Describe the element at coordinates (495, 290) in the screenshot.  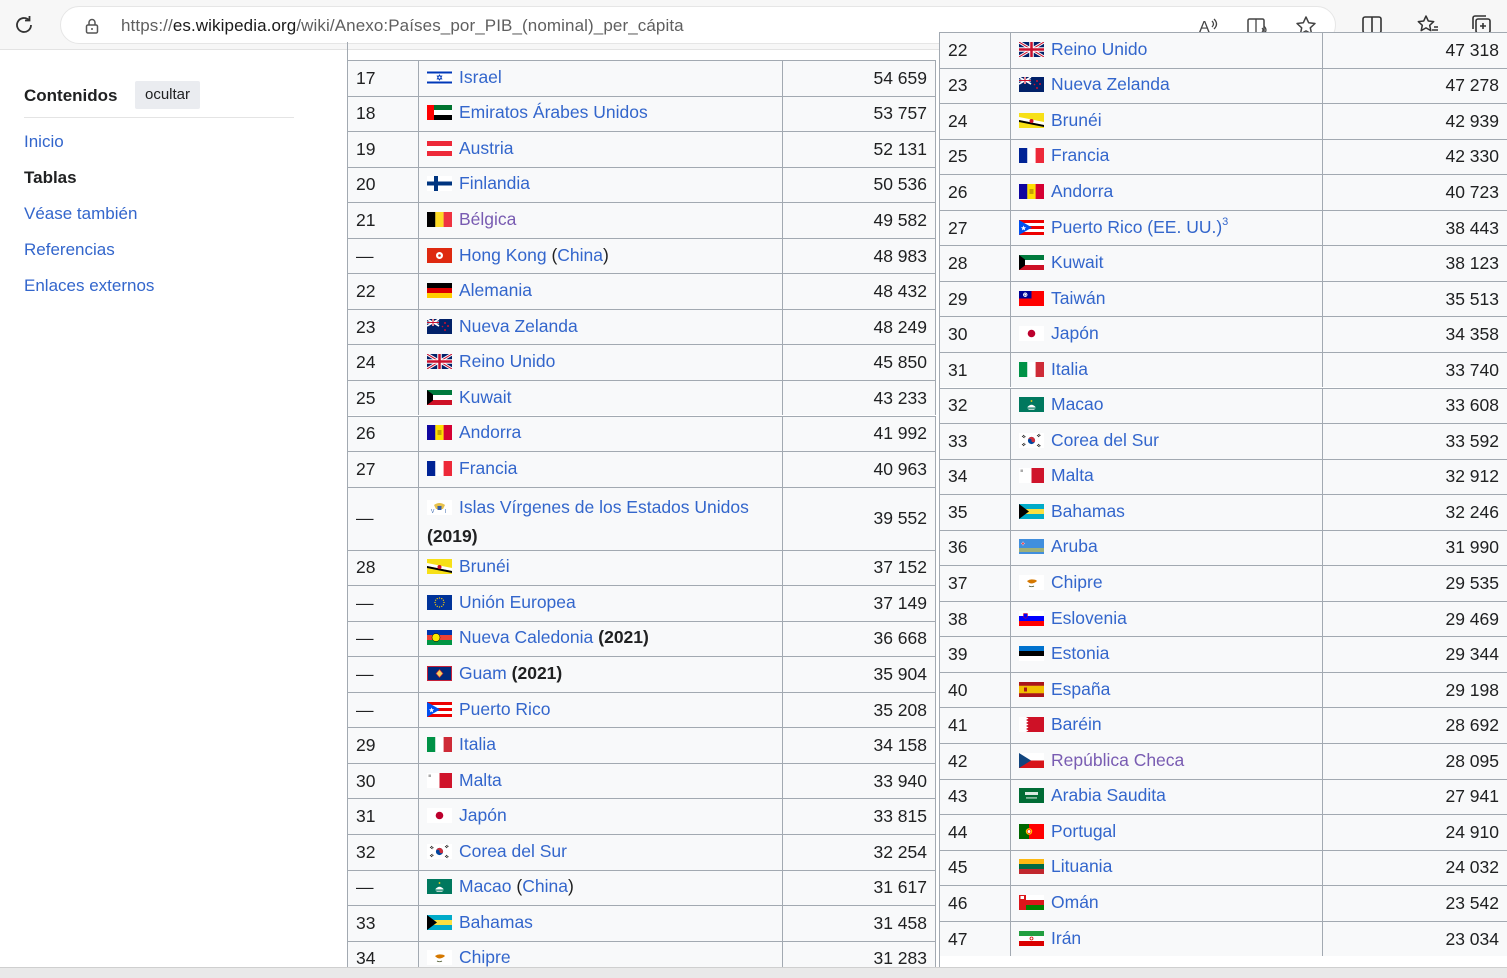
I see `country-link: Alemania` at that location.